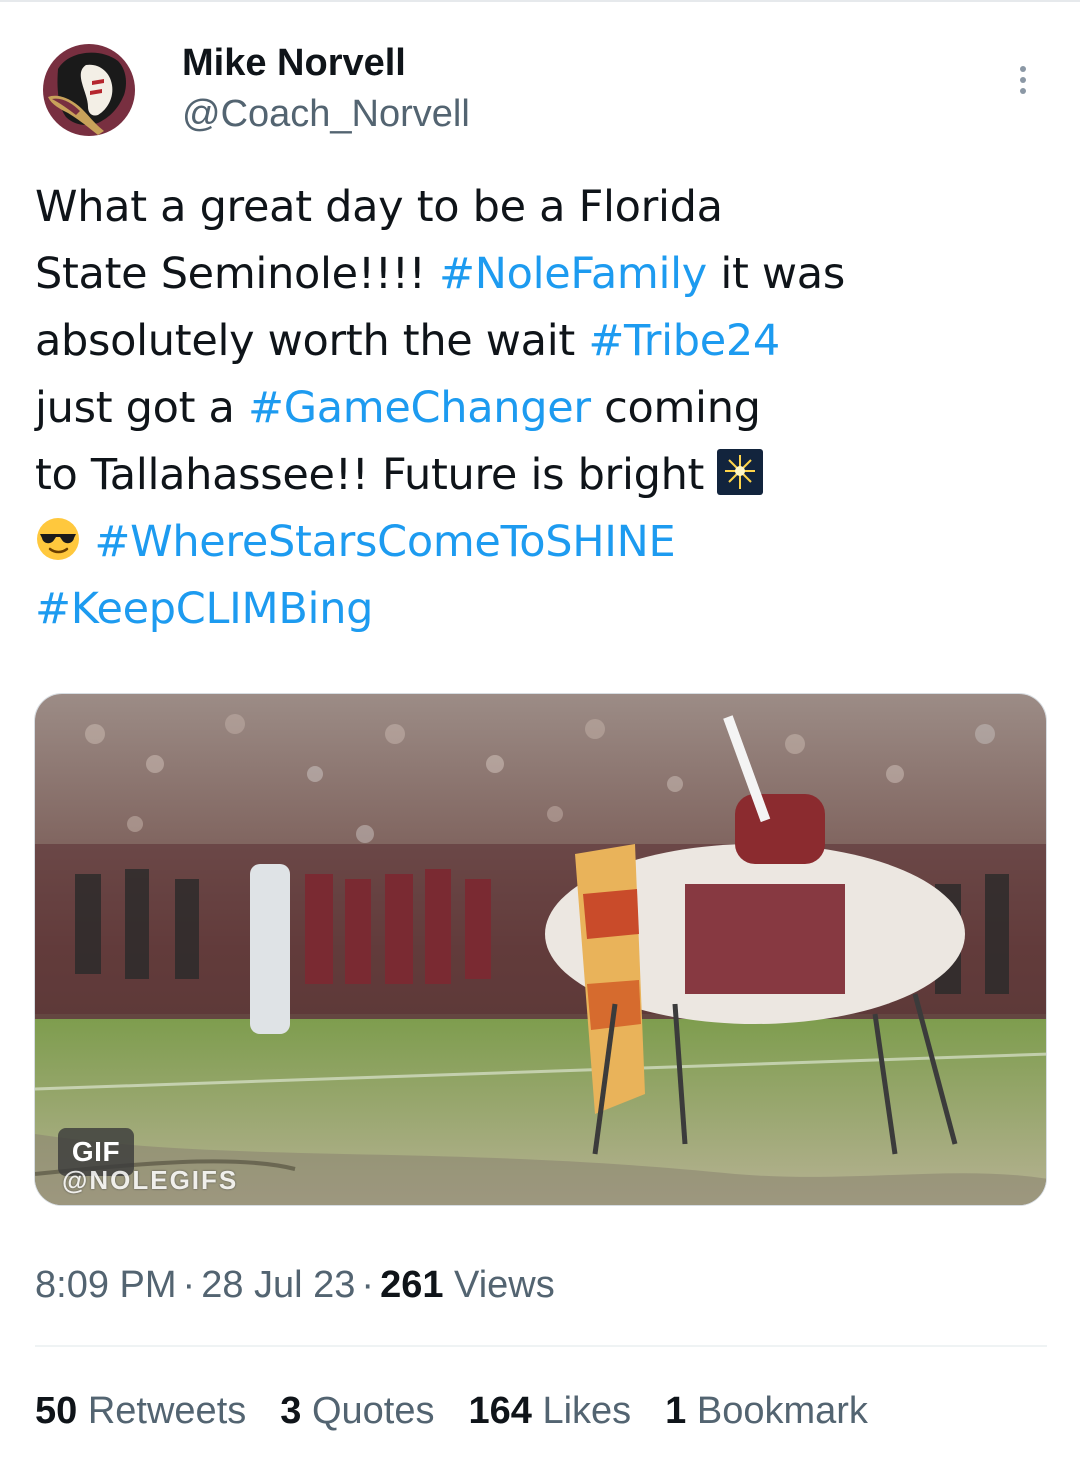 Image resolution: width=1080 pixels, height=1468 pixels. I want to click on sparkler-emoji-icon, so click(740, 472).